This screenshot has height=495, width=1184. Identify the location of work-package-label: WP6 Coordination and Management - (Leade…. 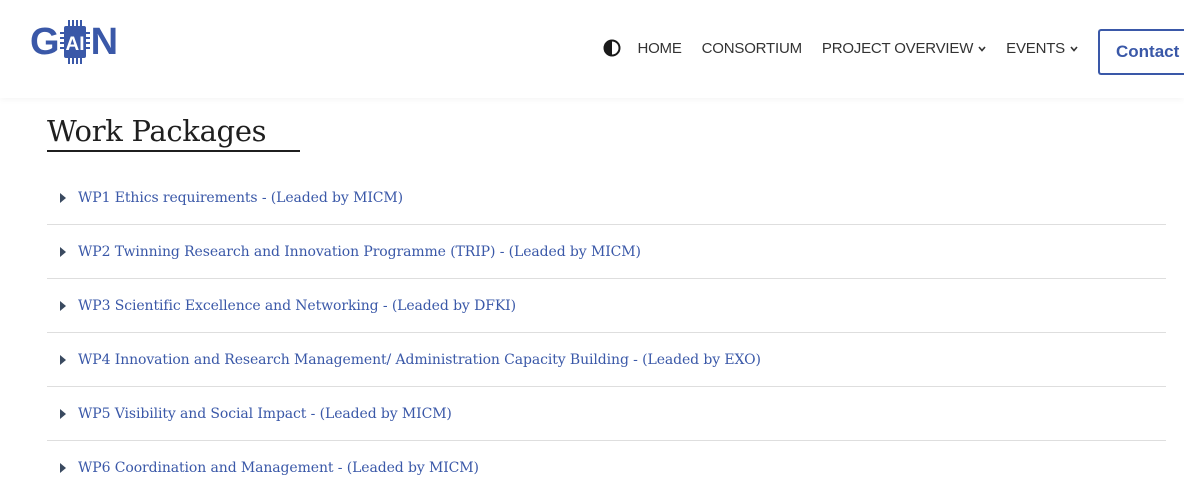
(278, 468).